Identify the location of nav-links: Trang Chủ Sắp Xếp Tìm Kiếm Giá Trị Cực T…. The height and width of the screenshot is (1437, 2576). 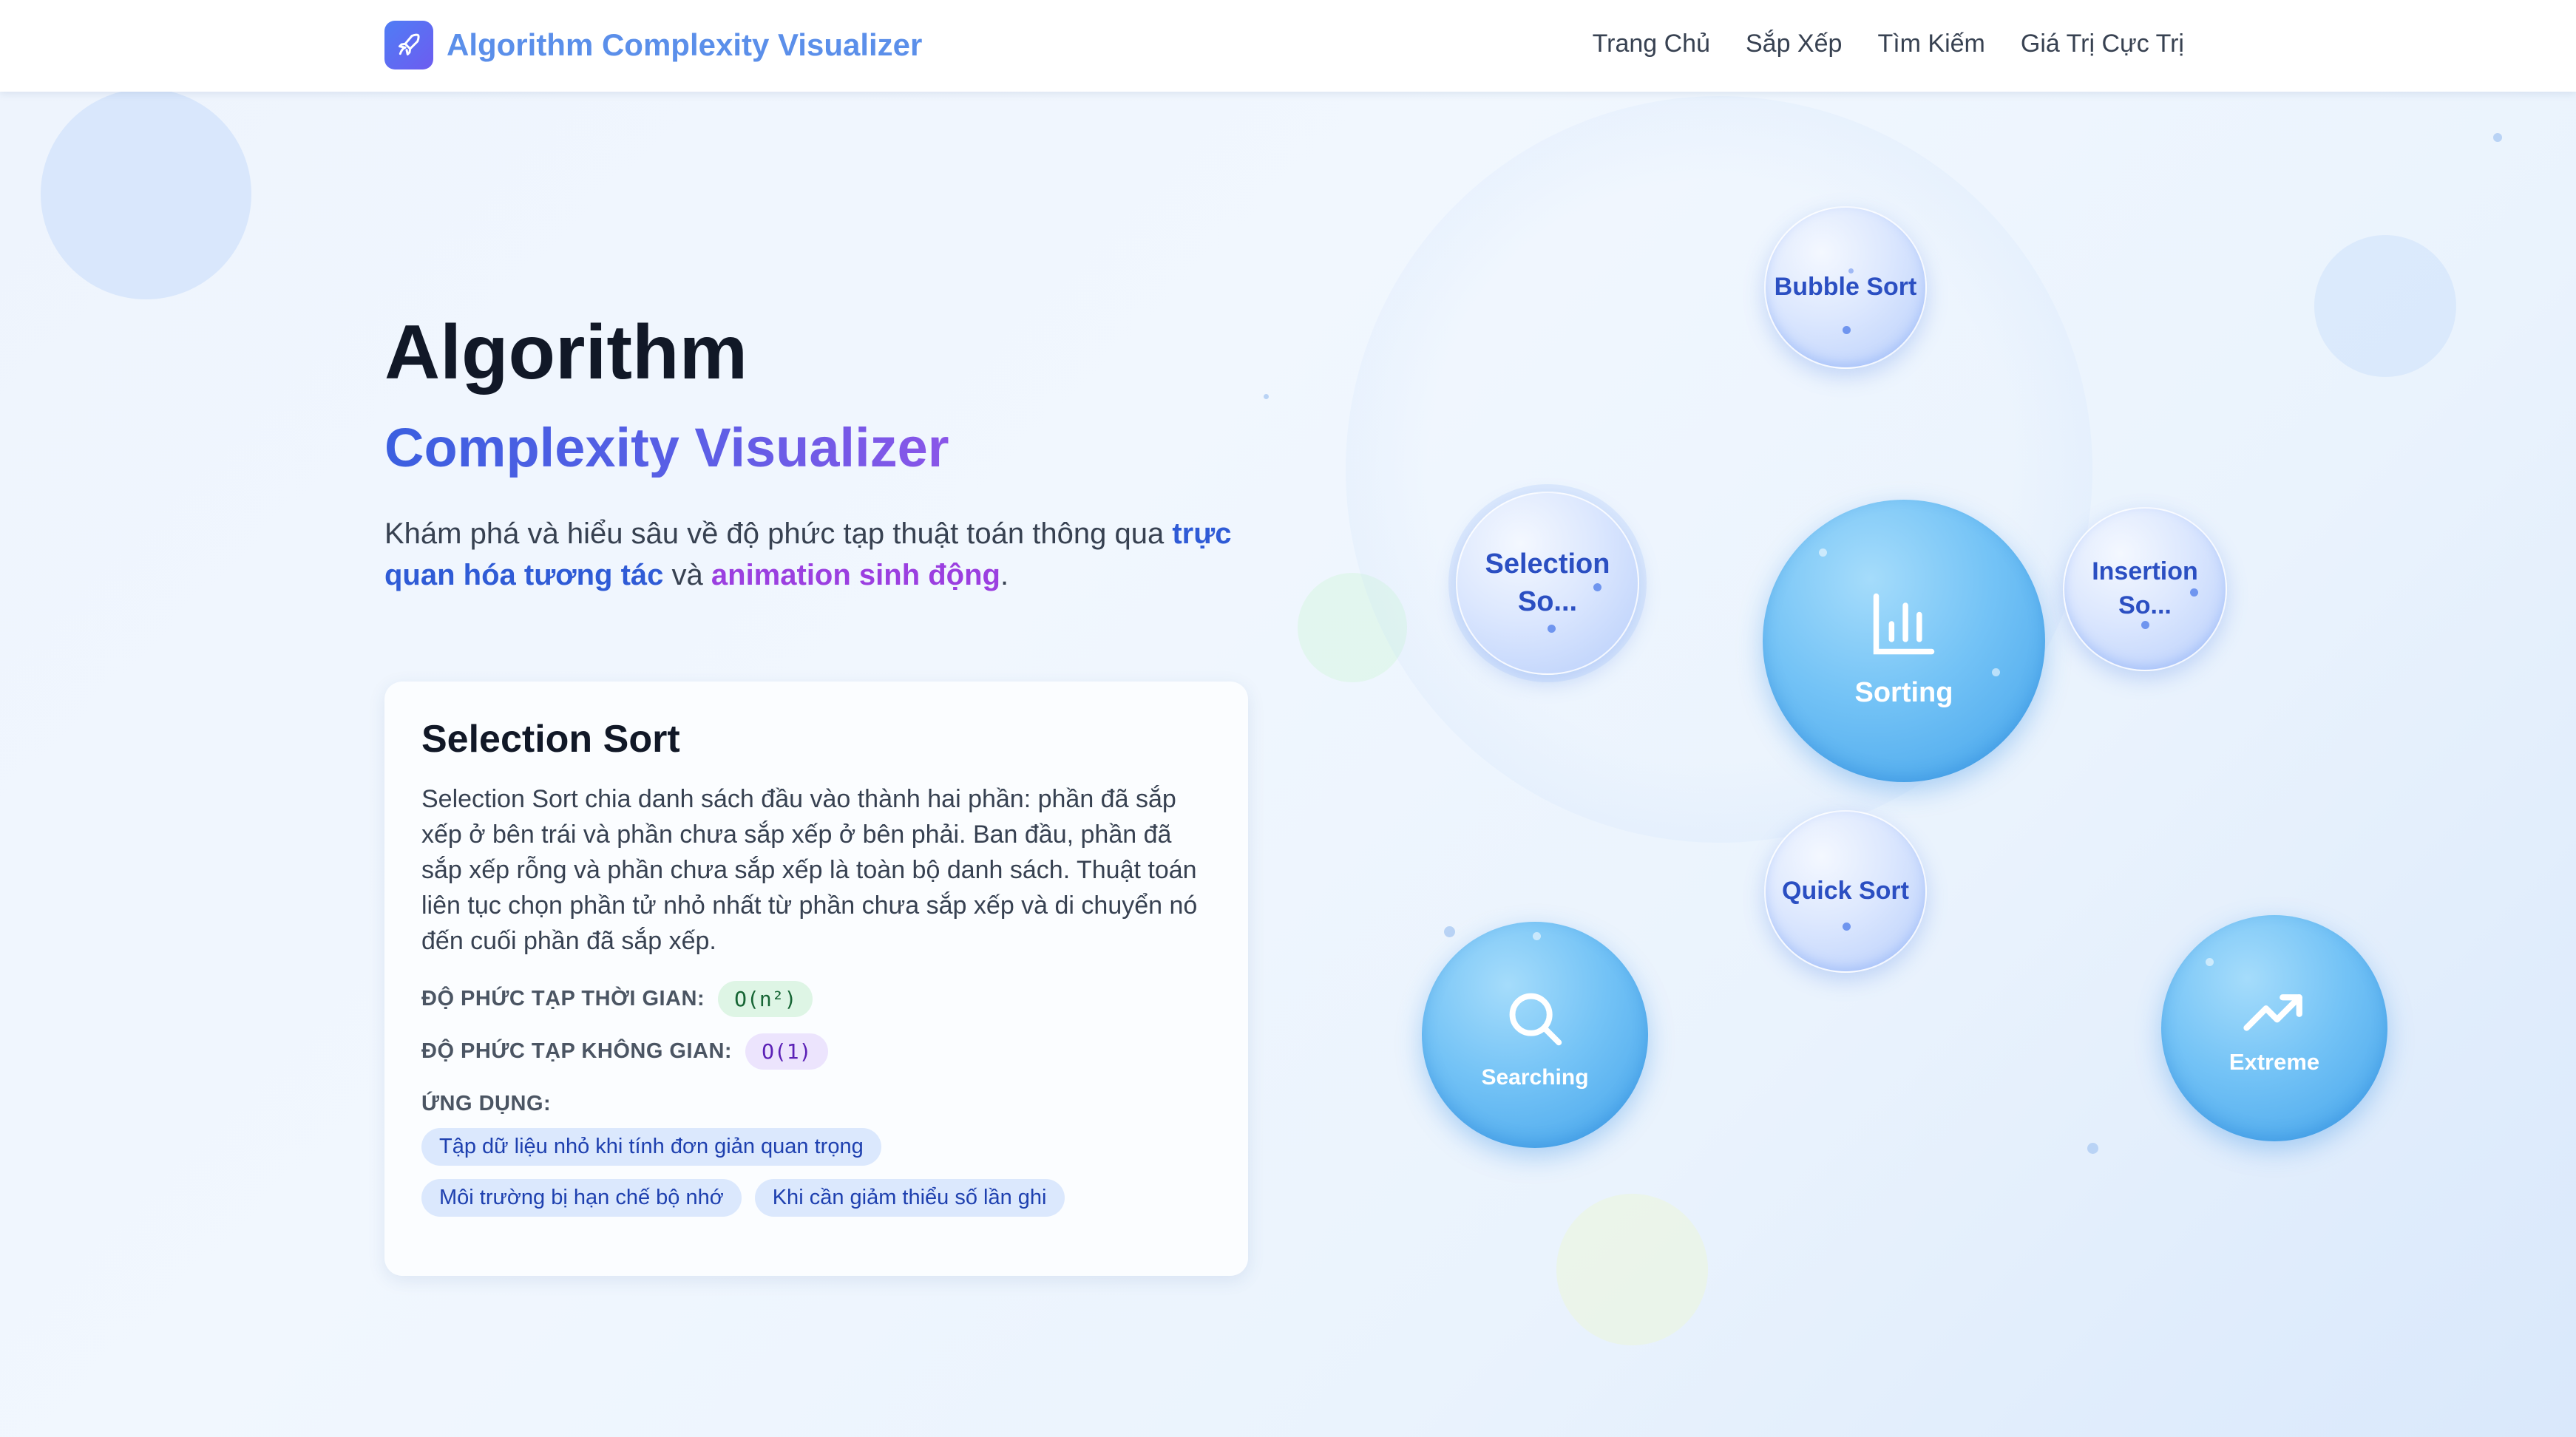
(1870, 44).